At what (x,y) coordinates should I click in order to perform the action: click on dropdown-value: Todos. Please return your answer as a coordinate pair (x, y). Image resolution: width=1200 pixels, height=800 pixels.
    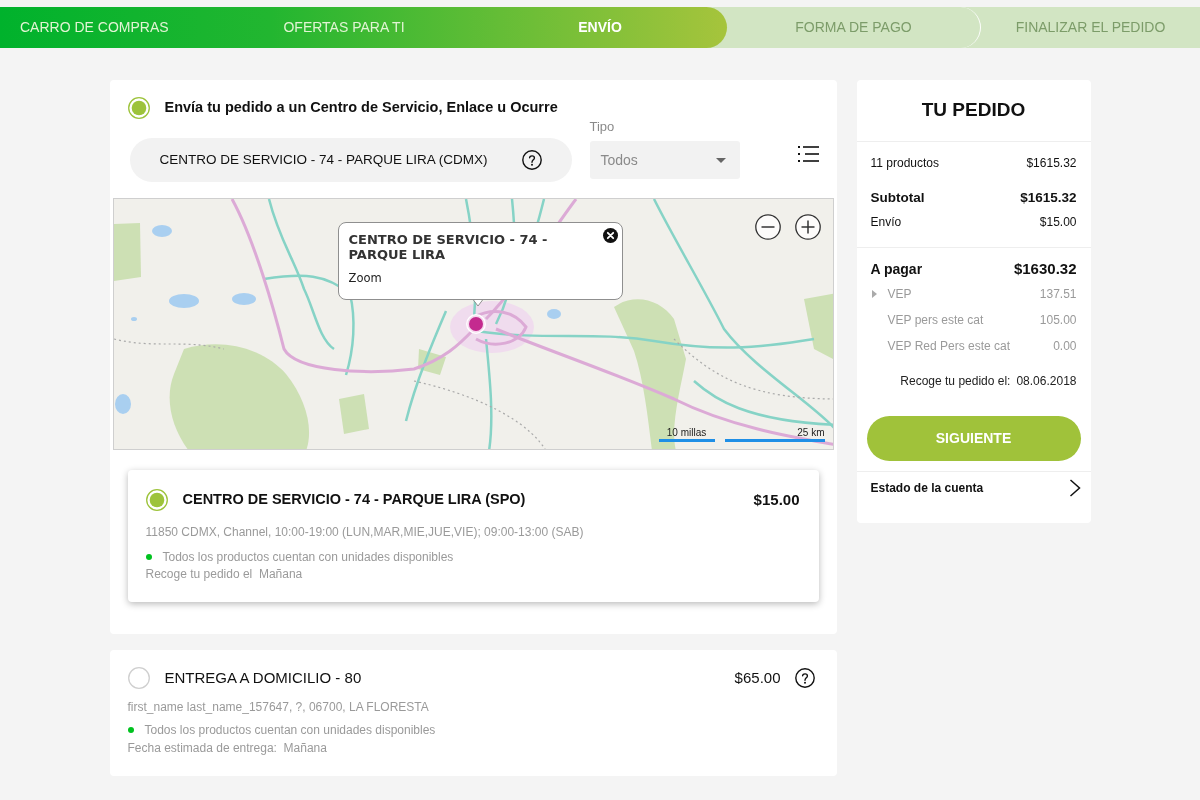
    Looking at the image, I should click on (619, 160).